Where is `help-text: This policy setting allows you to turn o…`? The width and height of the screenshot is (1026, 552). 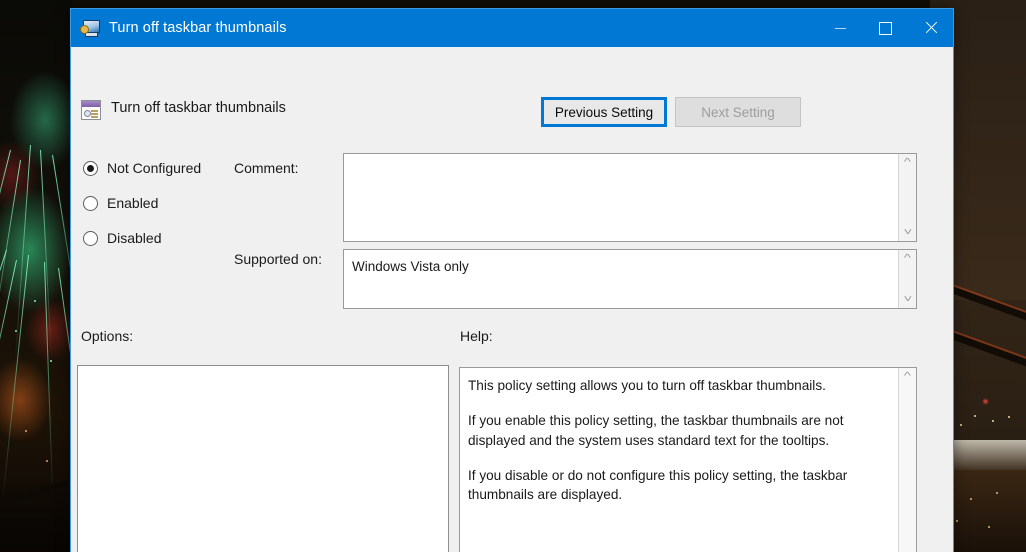
help-text: This policy setting allows you to turn o… is located at coordinates (679, 460).